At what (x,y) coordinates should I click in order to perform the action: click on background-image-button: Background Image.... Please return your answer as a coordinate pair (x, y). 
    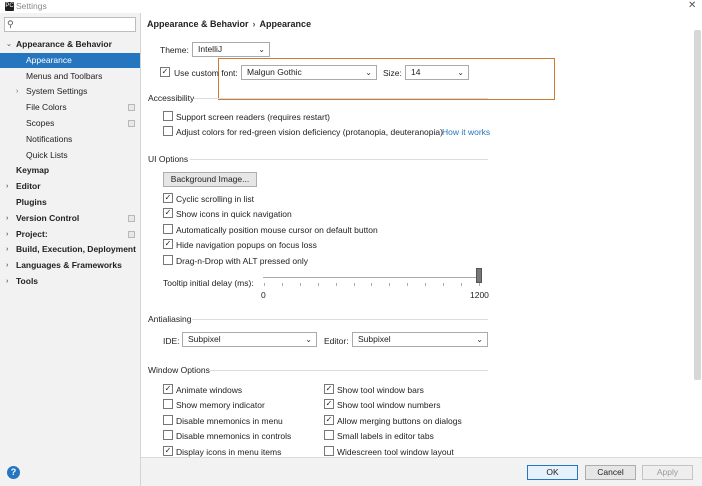
    Looking at the image, I should click on (210, 179).